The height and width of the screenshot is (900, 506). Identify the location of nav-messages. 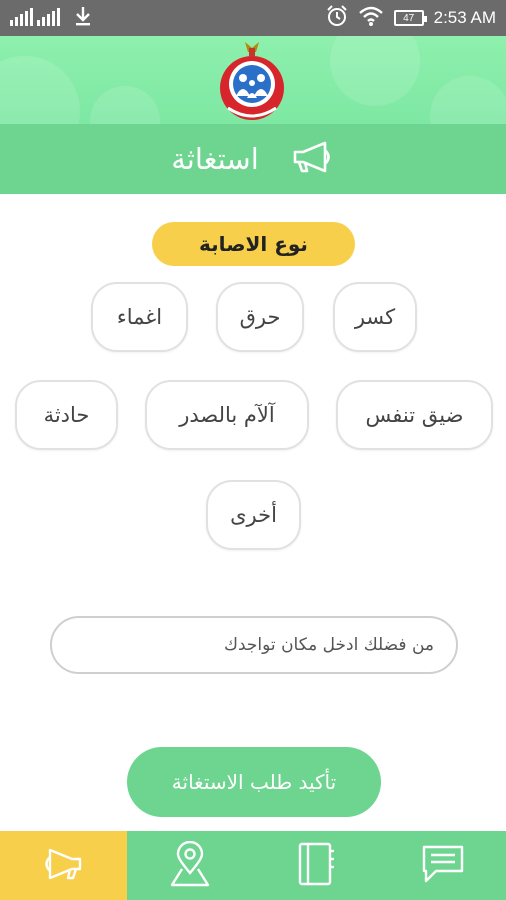
(443, 865).